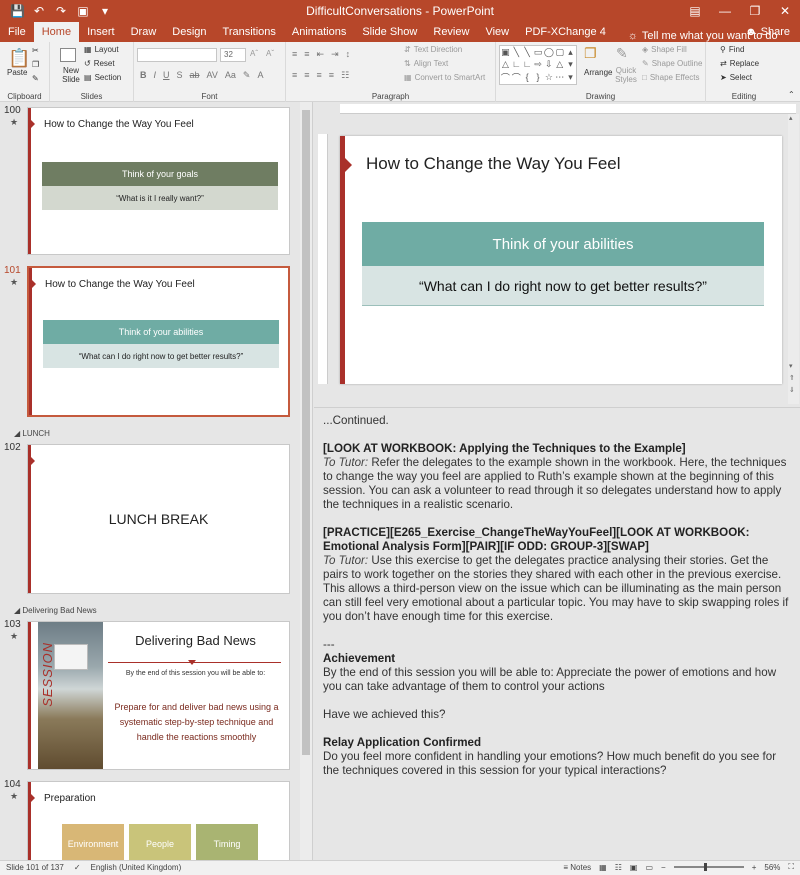 The image size is (800, 875). What do you see at coordinates (792, 390) in the screenshot?
I see `next-slide-icon: ⇓` at bounding box center [792, 390].